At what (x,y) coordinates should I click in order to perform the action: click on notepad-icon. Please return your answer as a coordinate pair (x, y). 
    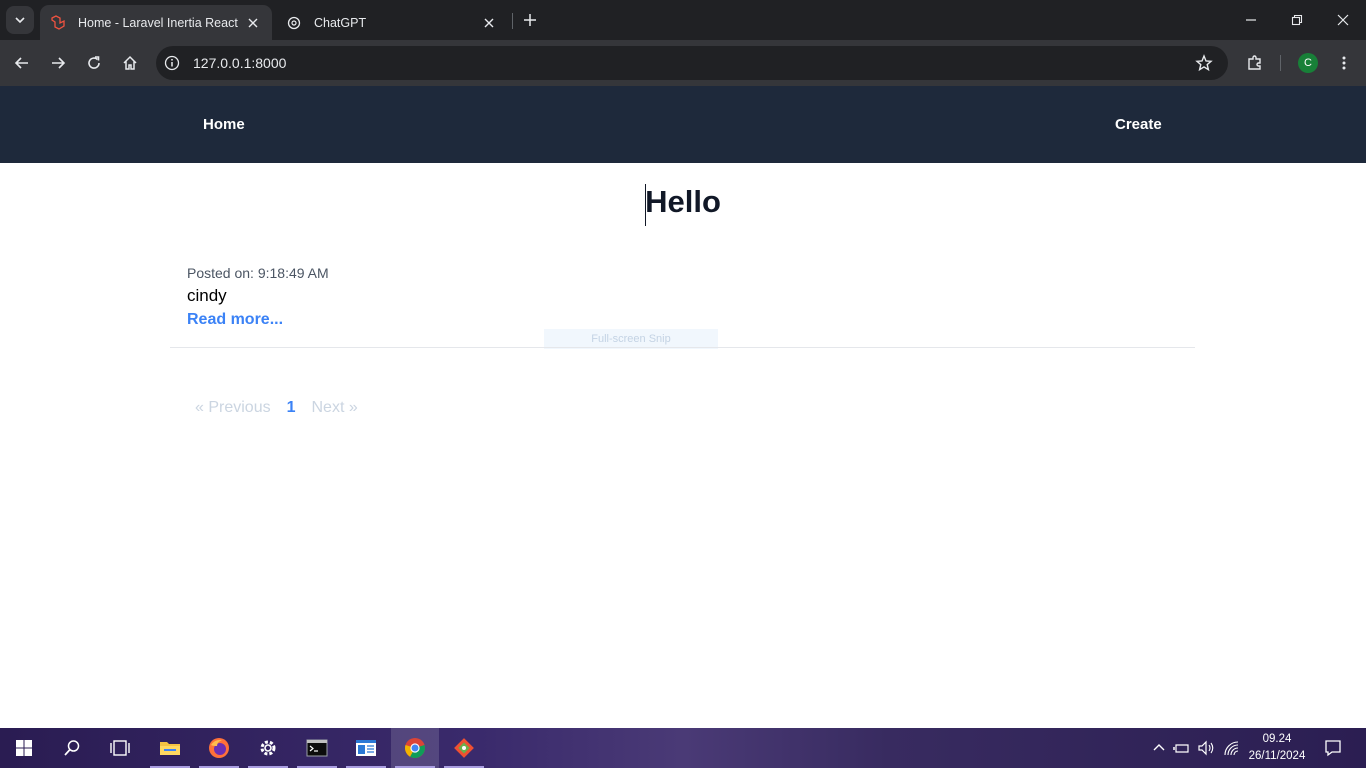
    Looking at the image, I should click on (366, 748).